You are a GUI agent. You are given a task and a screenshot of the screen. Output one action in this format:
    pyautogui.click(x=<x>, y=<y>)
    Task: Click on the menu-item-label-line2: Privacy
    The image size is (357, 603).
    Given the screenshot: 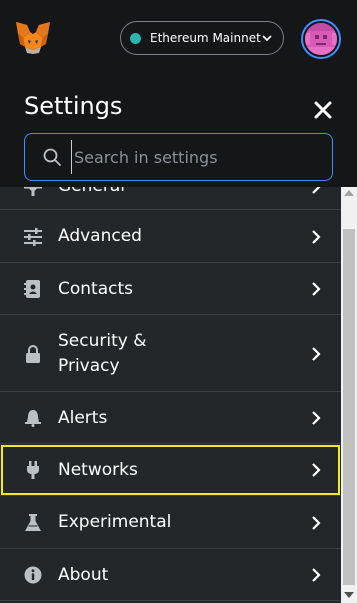 What is the action you would take?
    pyautogui.click(x=89, y=366)
    